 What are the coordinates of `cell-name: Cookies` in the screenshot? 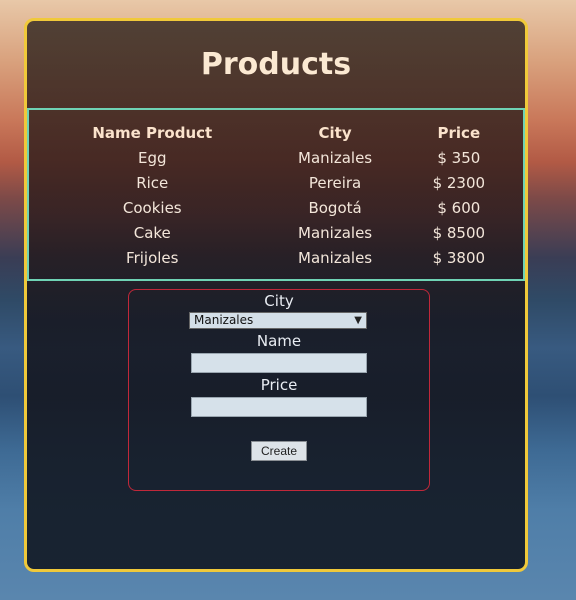 It's located at (152, 207).